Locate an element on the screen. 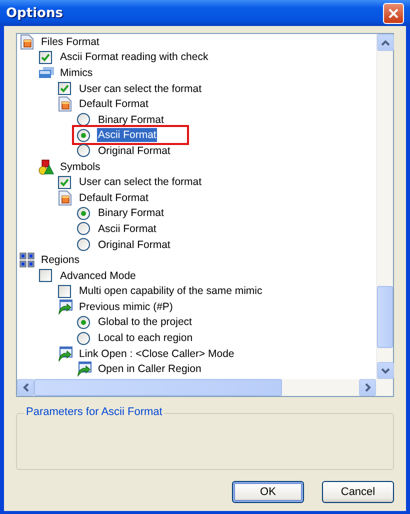  chevron-up-icon is located at coordinates (385, 43).